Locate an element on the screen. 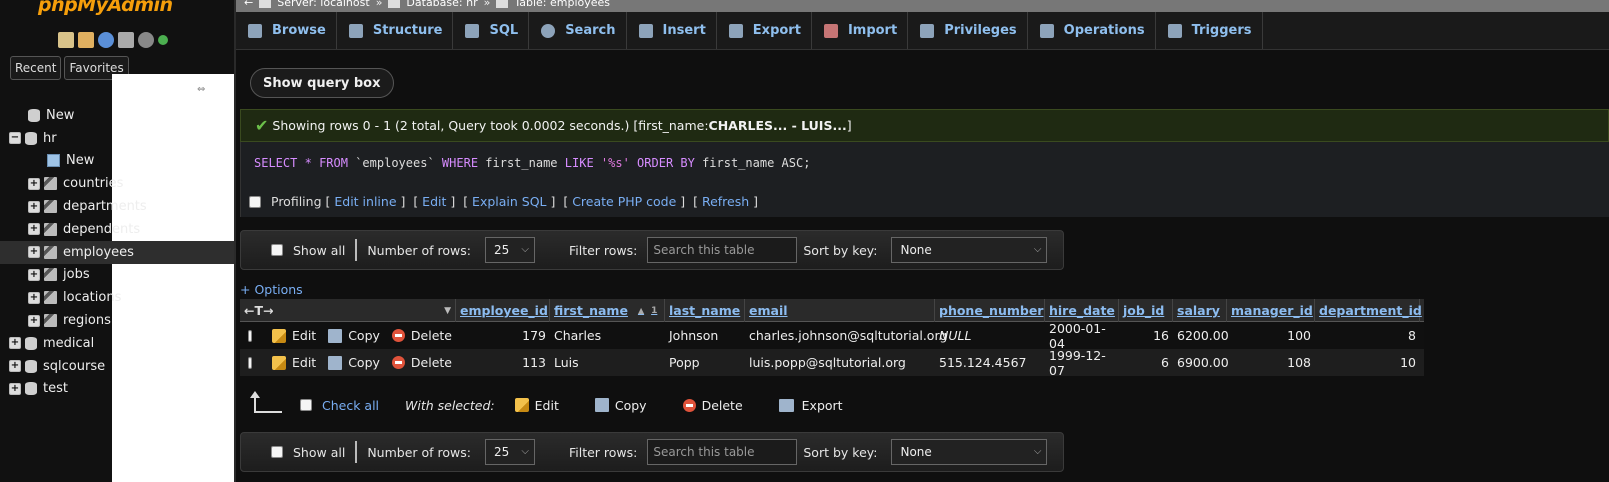 Image resolution: width=1609 pixels, height=482 pixels. bulk-copy-button: Copy is located at coordinates (620, 405).